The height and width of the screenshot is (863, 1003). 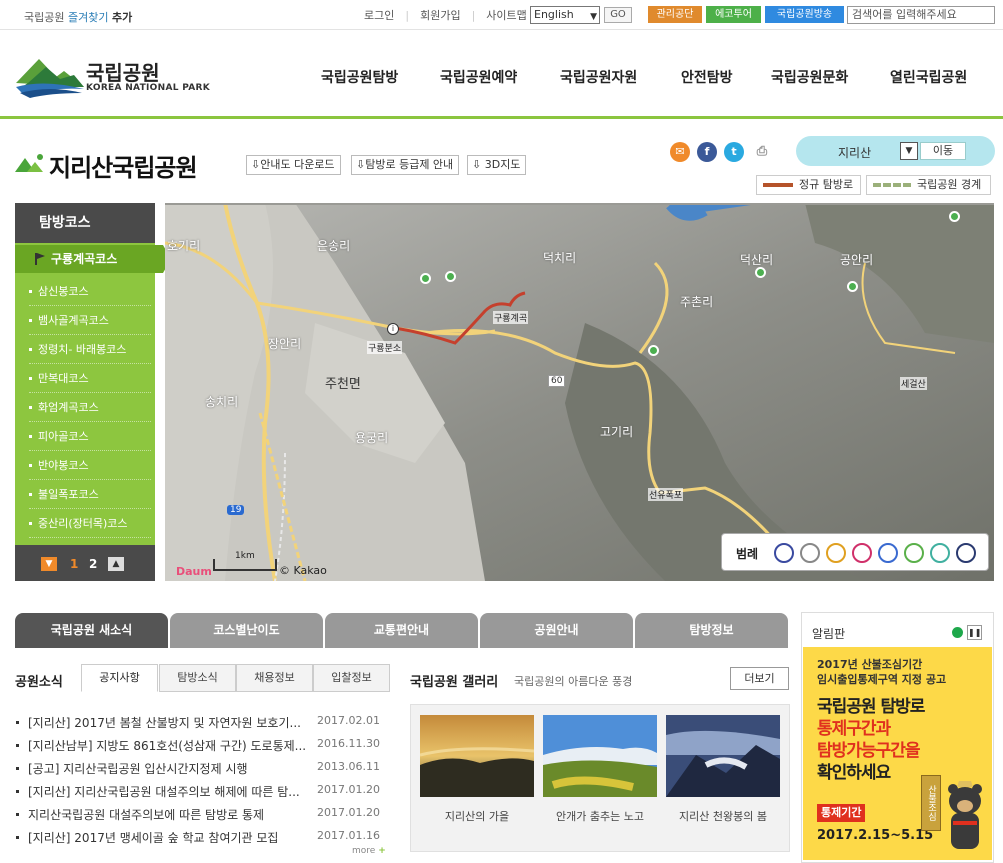 I want to click on map-download-button: ⇩안내도 다운로드, so click(x=293, y=165).